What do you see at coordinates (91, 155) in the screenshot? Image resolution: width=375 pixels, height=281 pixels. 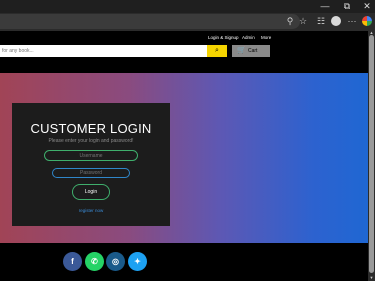 I see `username-field` at bounding box center [91, 155].